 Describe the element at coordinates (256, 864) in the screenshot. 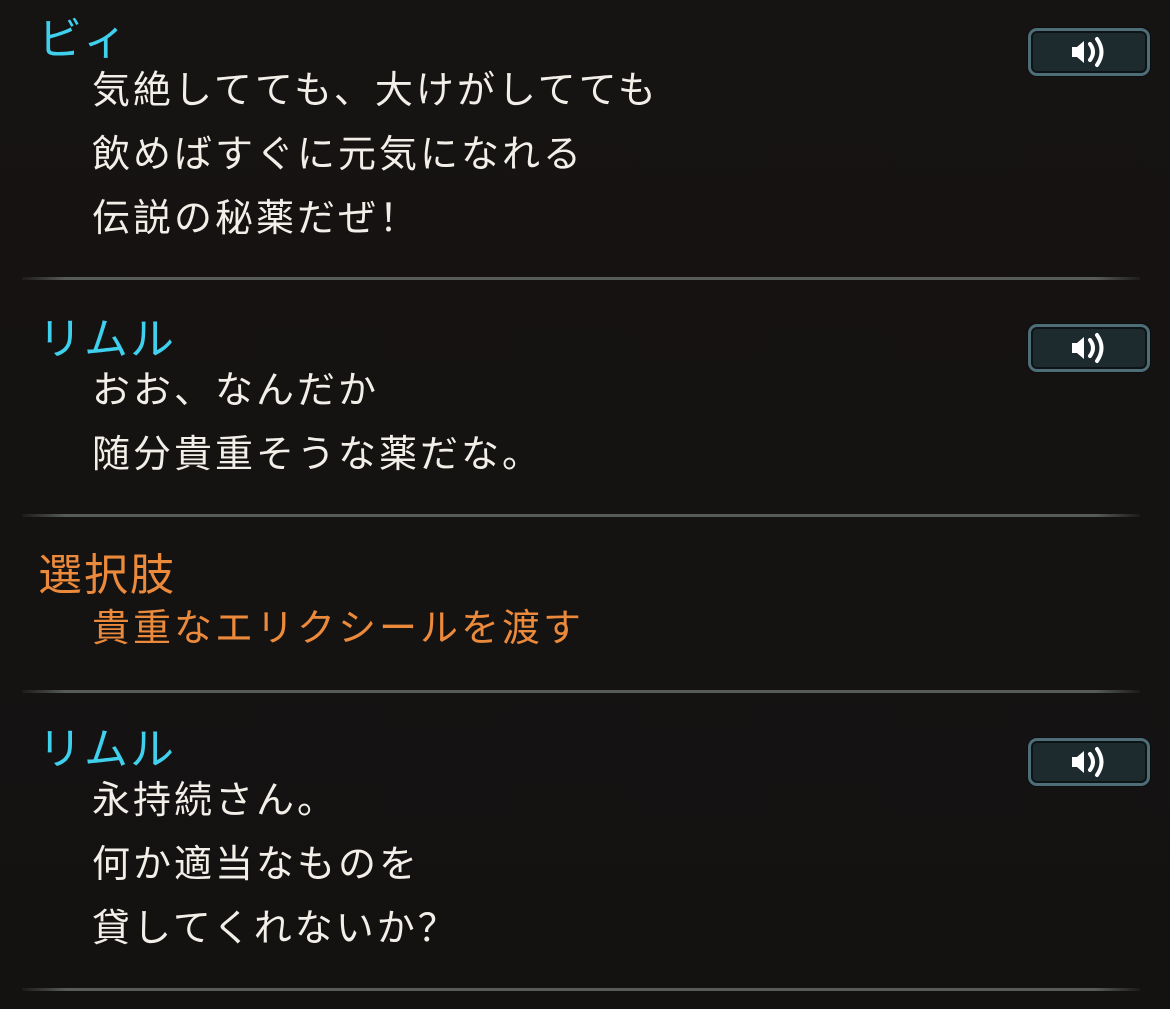

I see `dialogue-line: 何か適当なものを` at that location.